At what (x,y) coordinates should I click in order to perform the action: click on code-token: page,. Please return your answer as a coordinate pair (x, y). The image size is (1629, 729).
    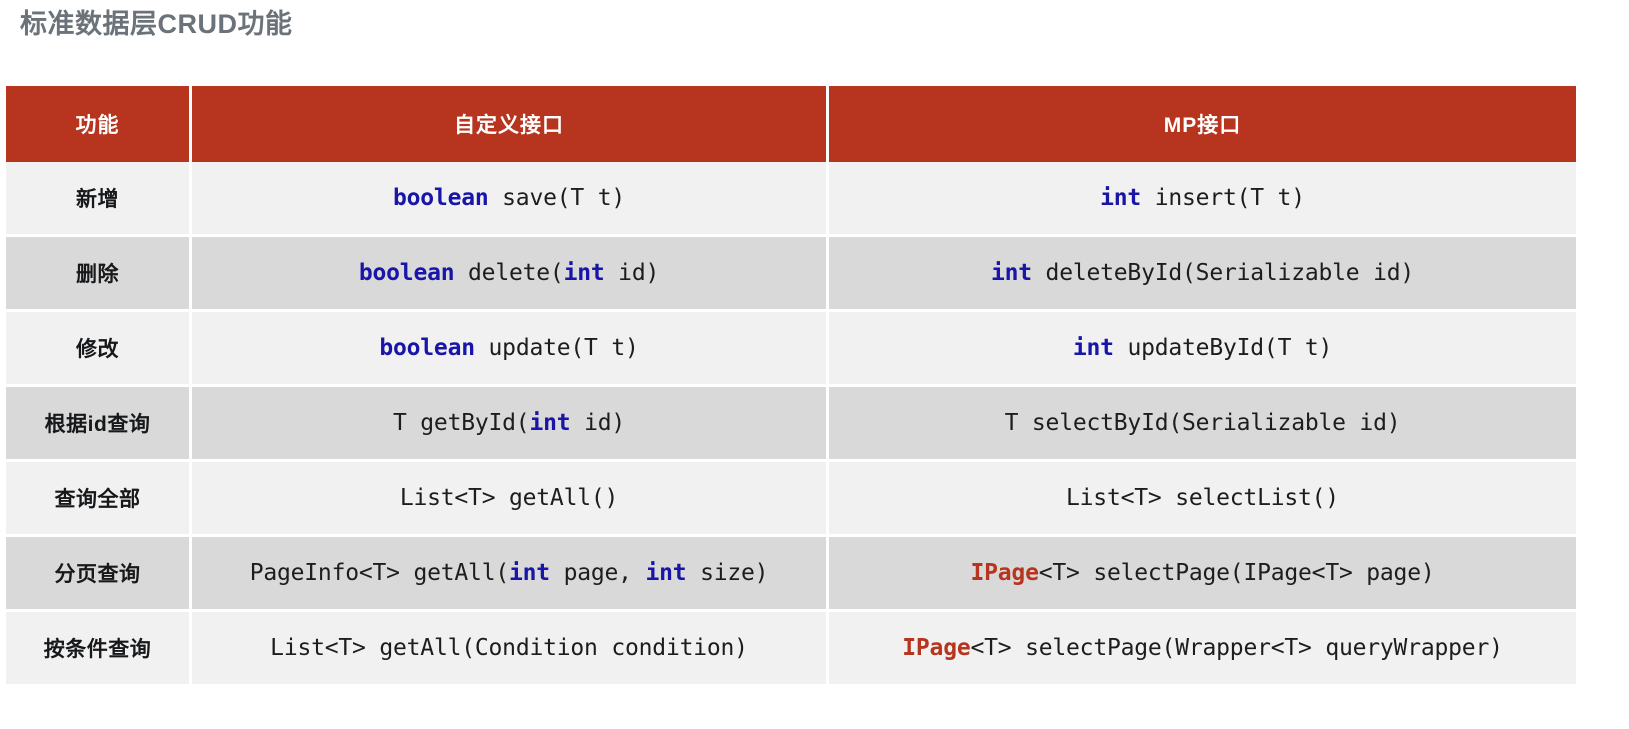
    Looking at the image, I should click on (597, 573).